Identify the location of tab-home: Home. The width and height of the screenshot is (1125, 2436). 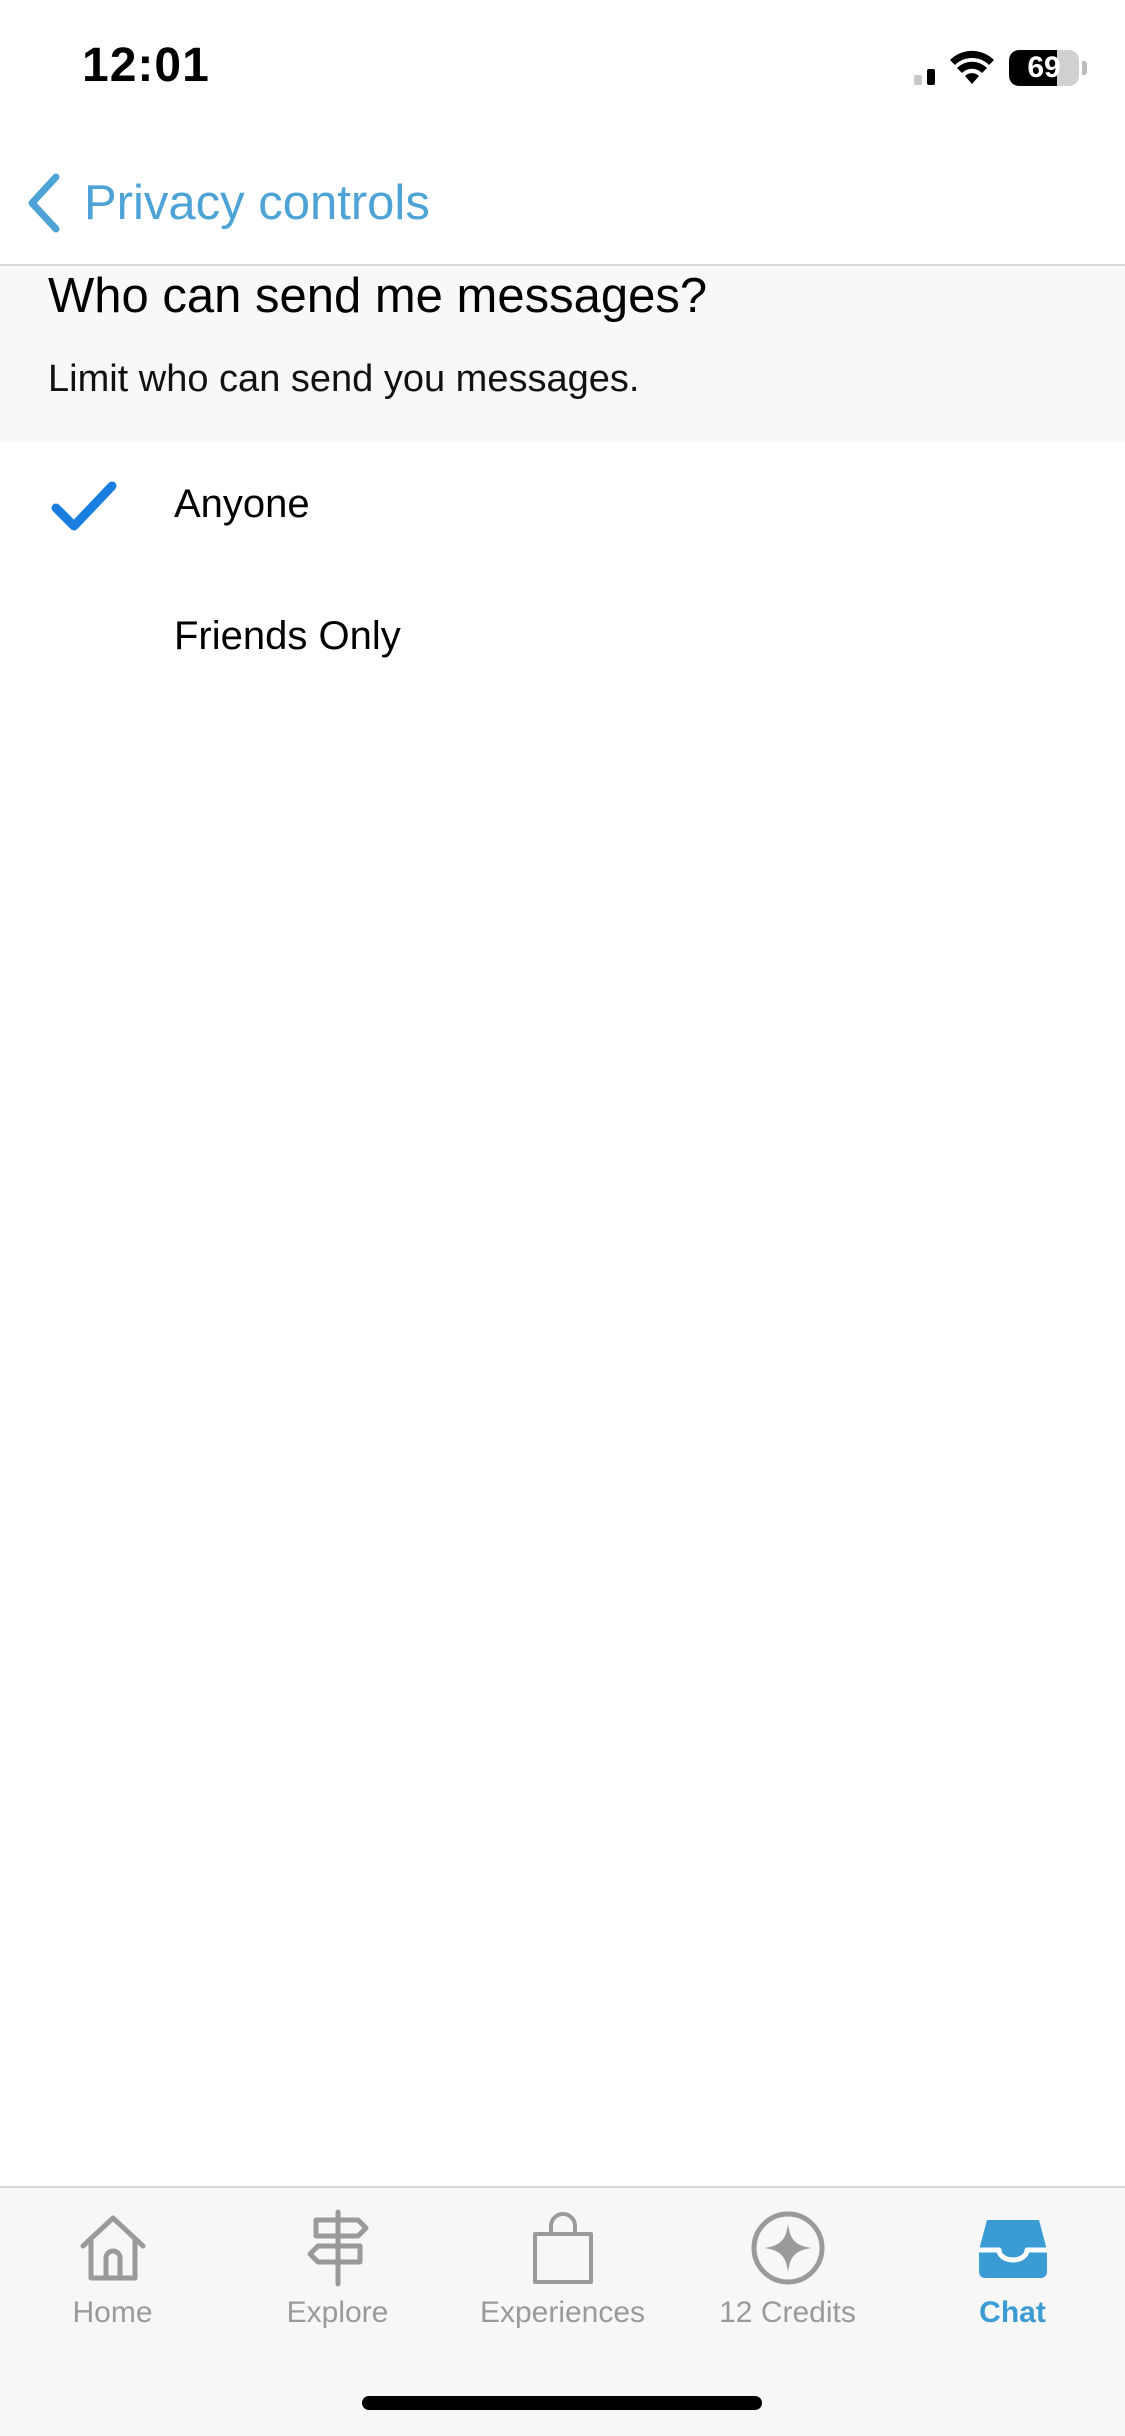
(112, 2283).